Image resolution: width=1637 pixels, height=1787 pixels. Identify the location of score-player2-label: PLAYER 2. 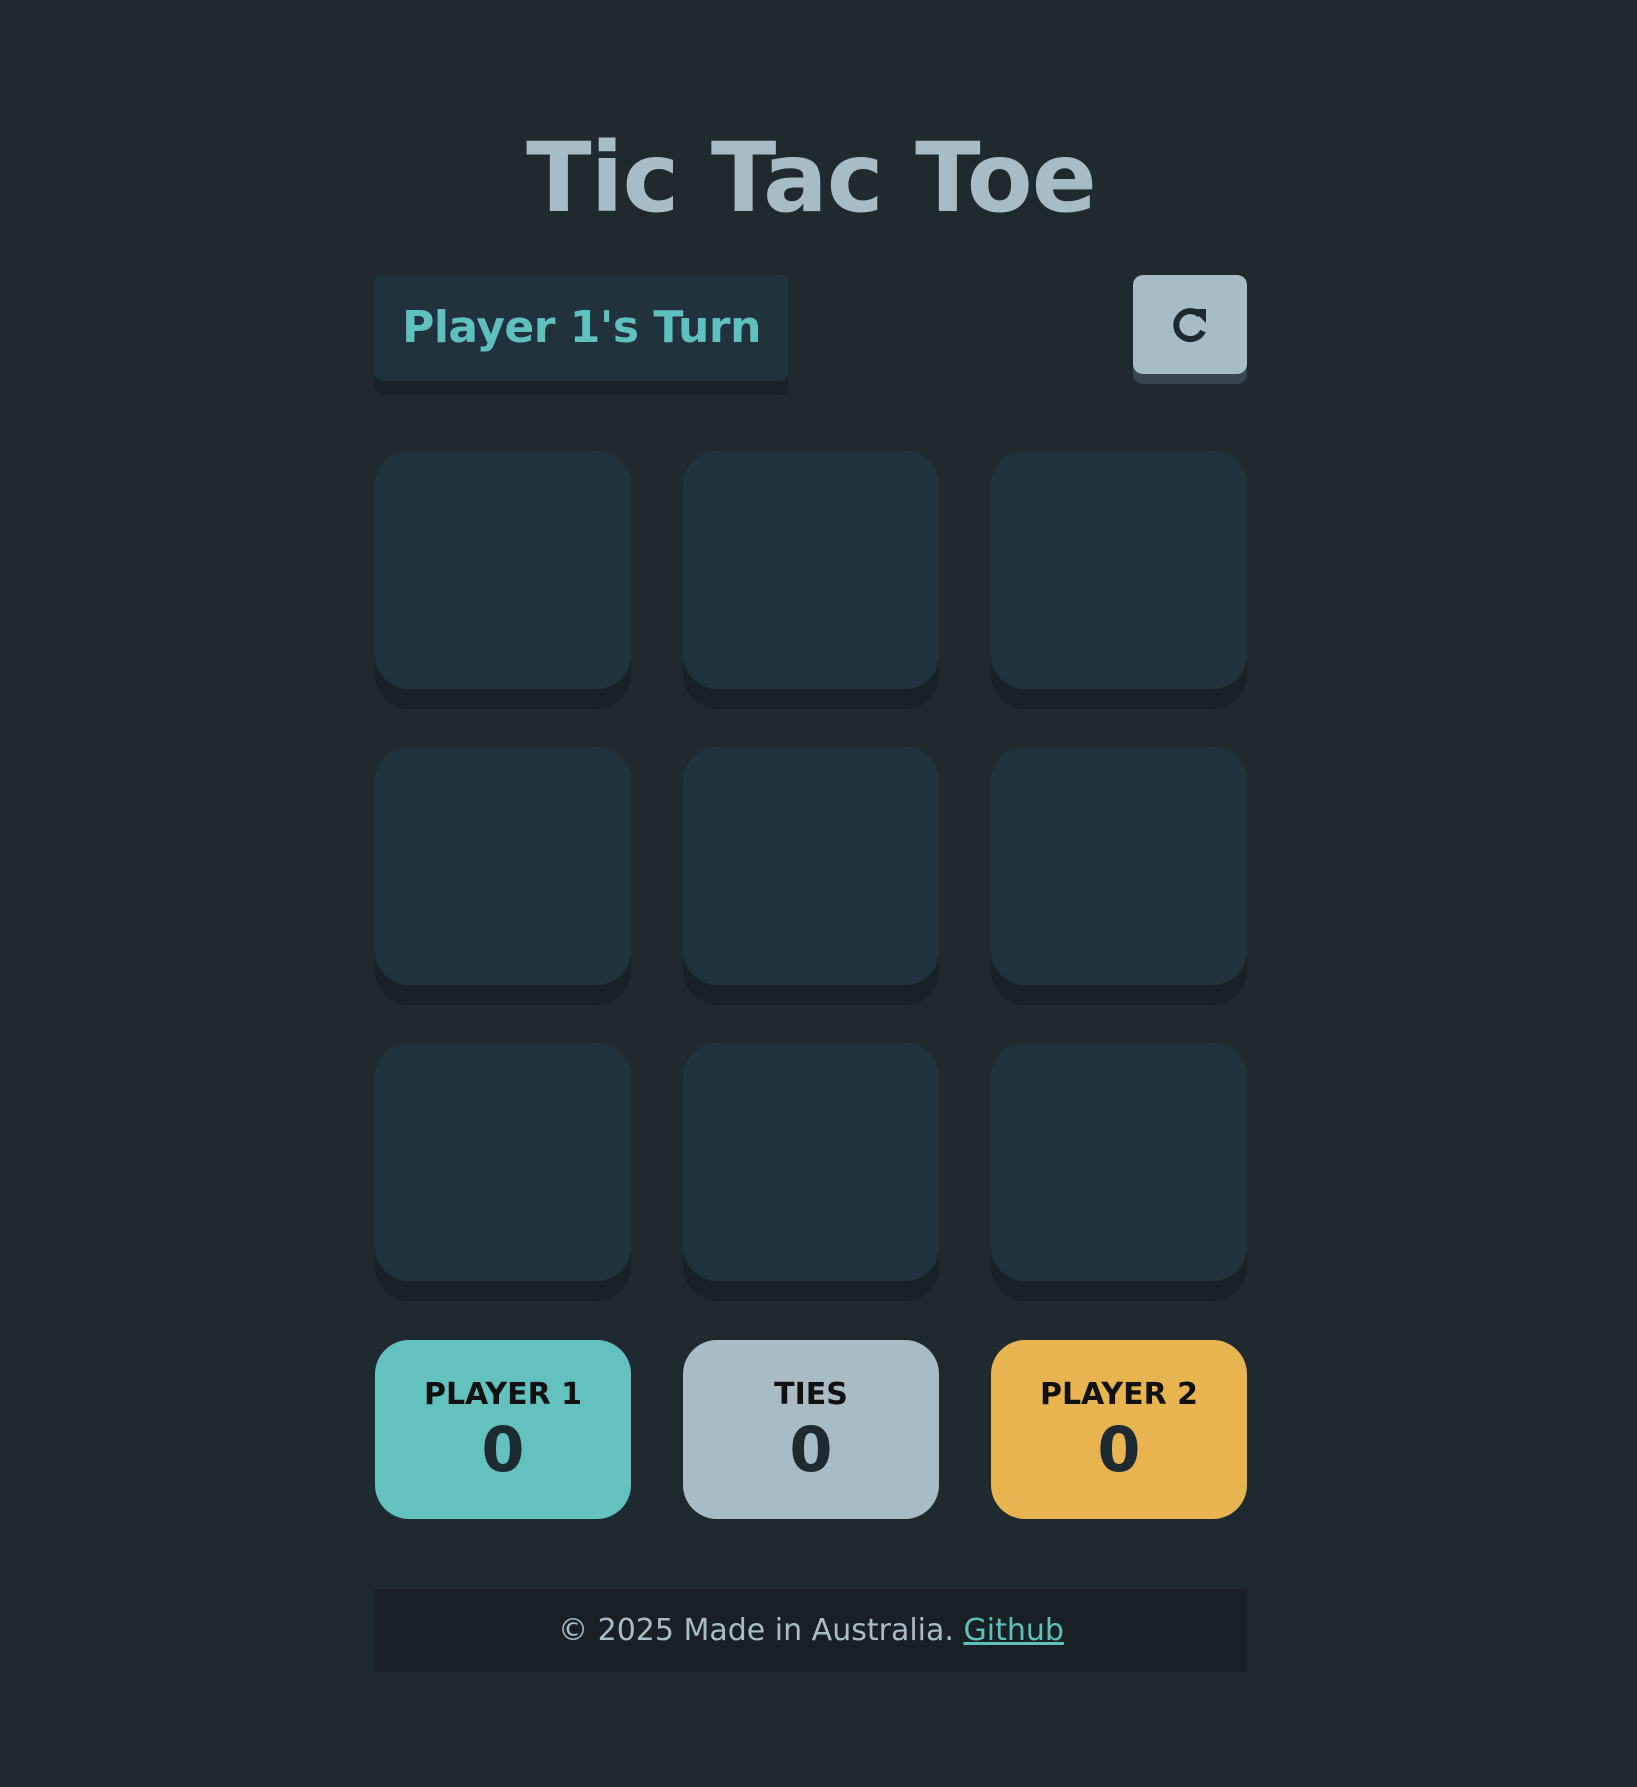
(1119, 1394).